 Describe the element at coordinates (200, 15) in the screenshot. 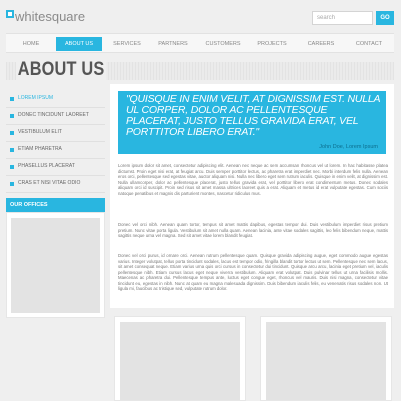

I see `header: whitesquare search GO` at that location.